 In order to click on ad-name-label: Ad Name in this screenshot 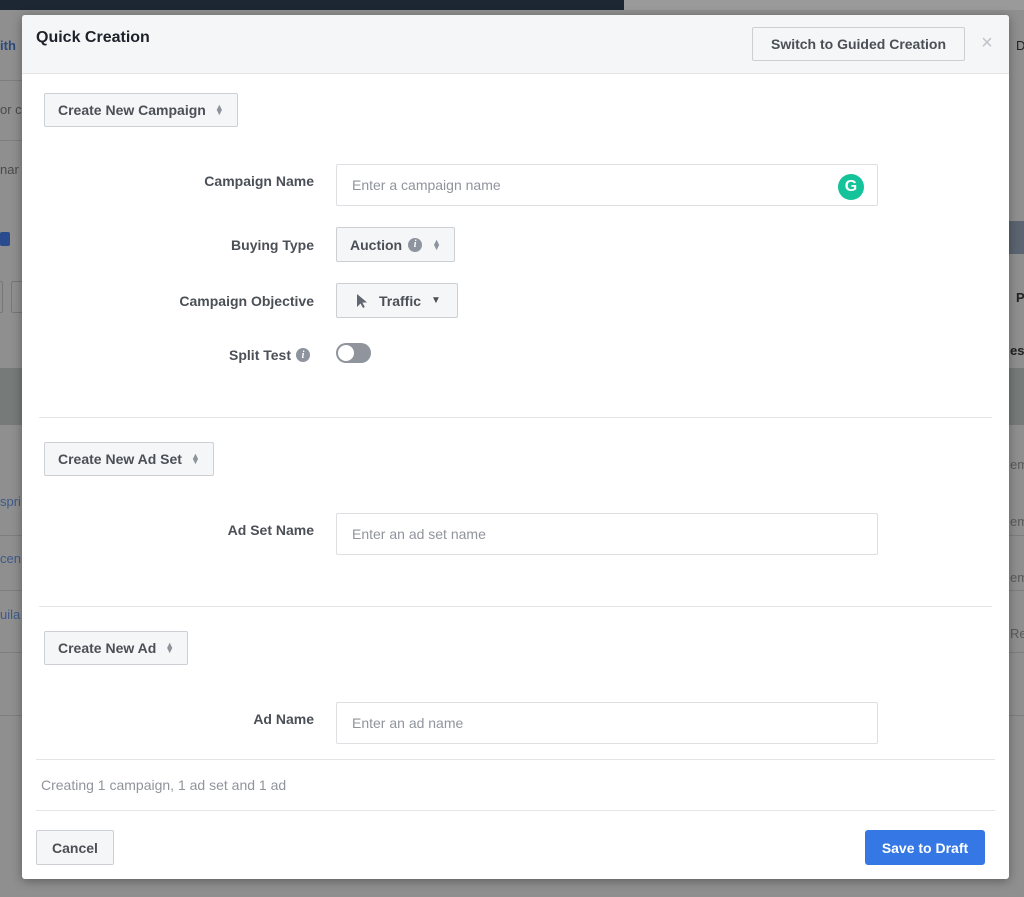, I will do `click(283, 719)`.